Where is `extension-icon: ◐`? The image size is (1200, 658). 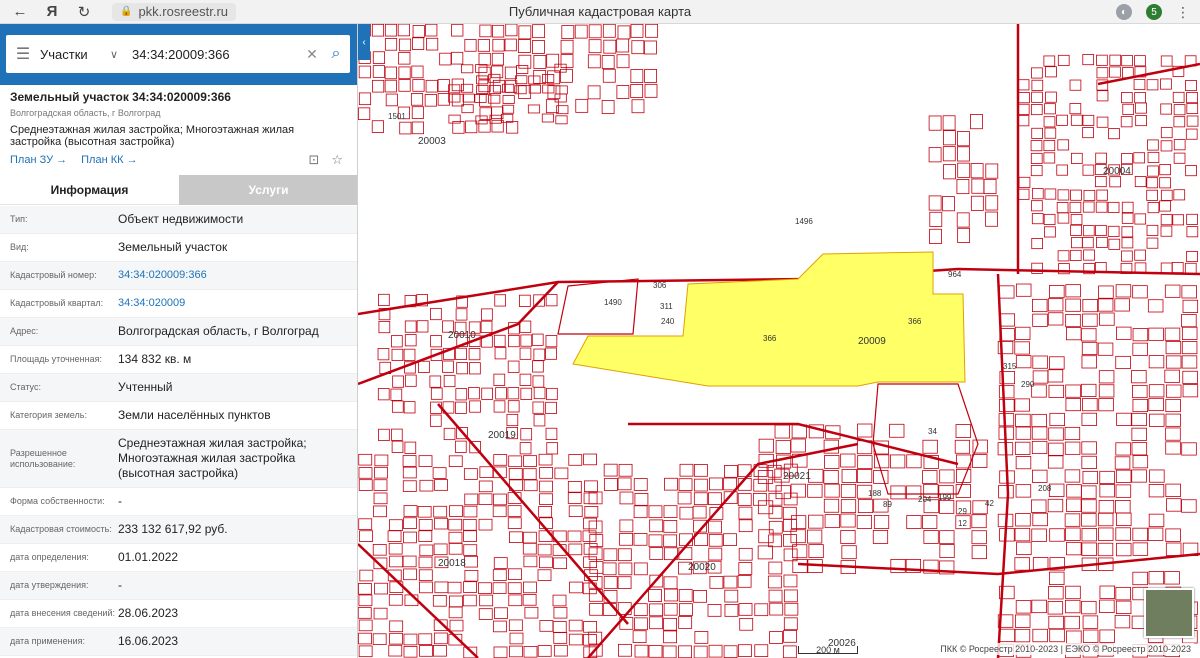
extension-icon: ◐ is located at coordinates (1124, 12).